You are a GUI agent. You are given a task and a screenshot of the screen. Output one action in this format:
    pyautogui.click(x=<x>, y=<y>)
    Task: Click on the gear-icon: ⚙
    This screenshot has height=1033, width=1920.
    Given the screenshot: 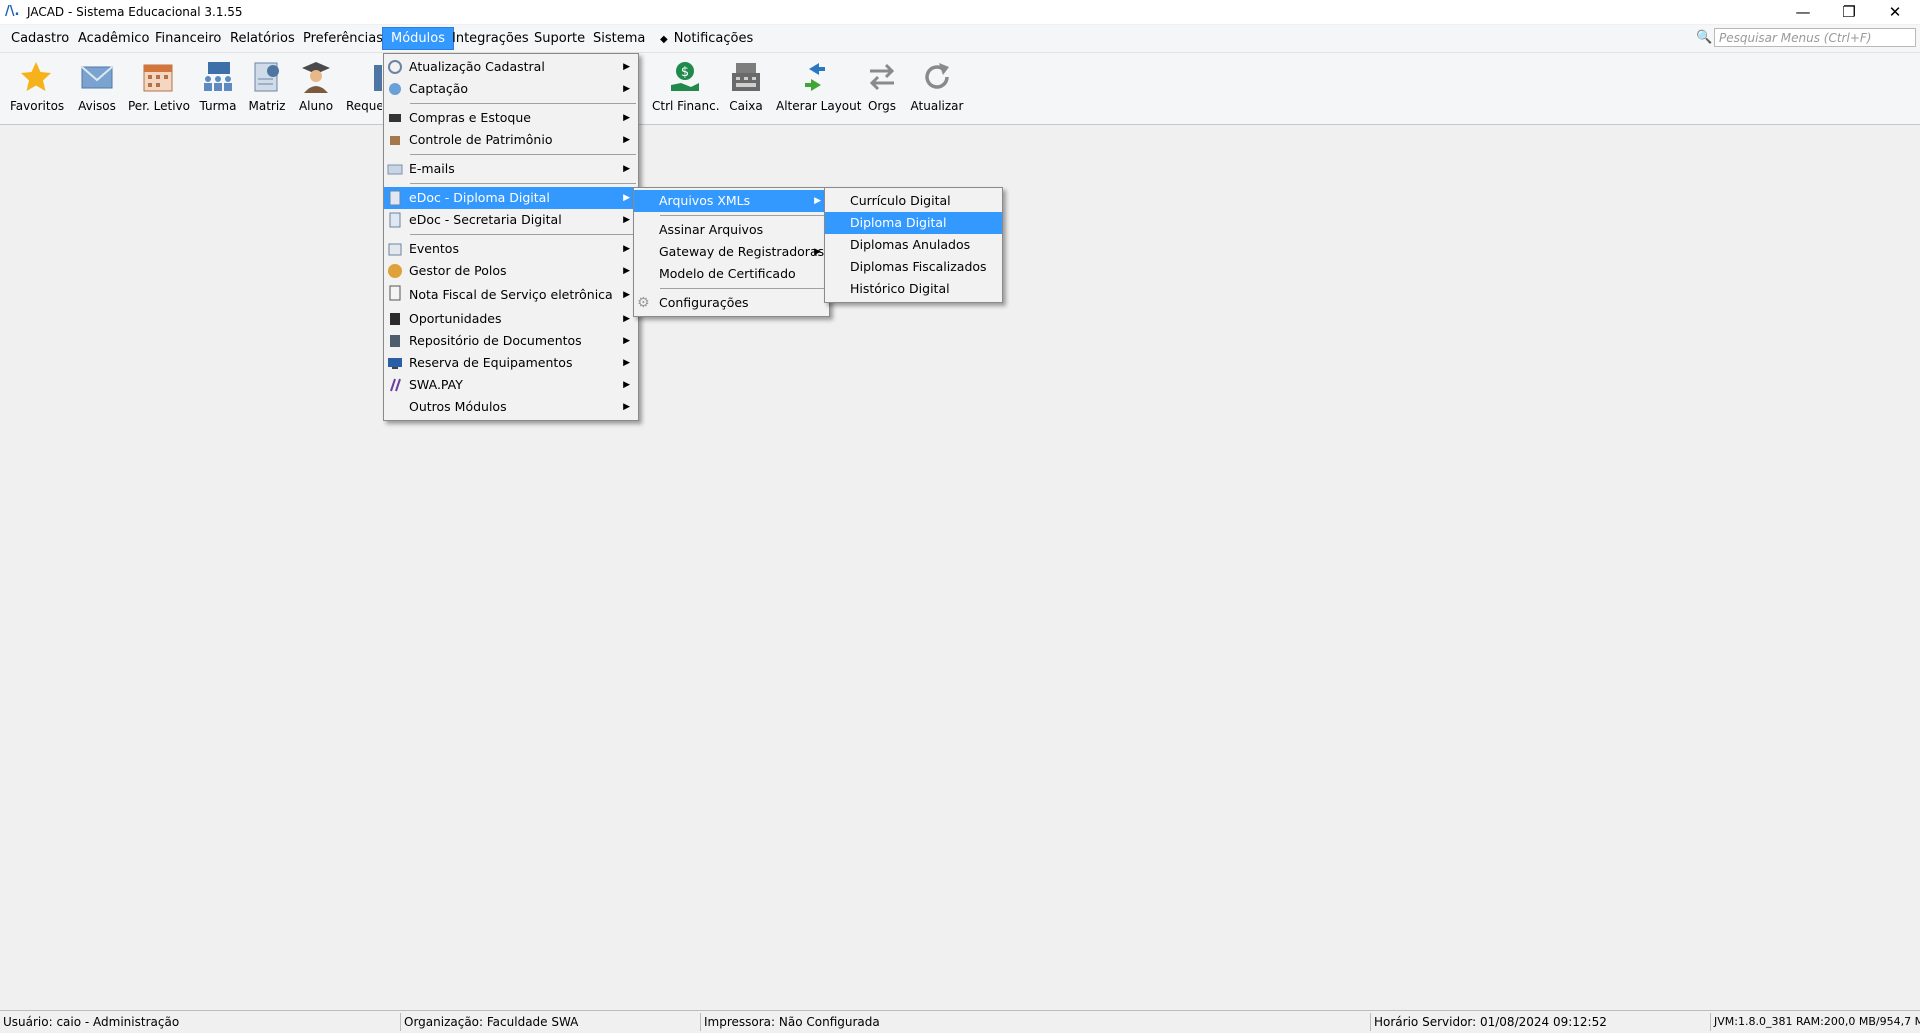 What is the action you would take?
    pyautogui.click(x=643, y=303)
    